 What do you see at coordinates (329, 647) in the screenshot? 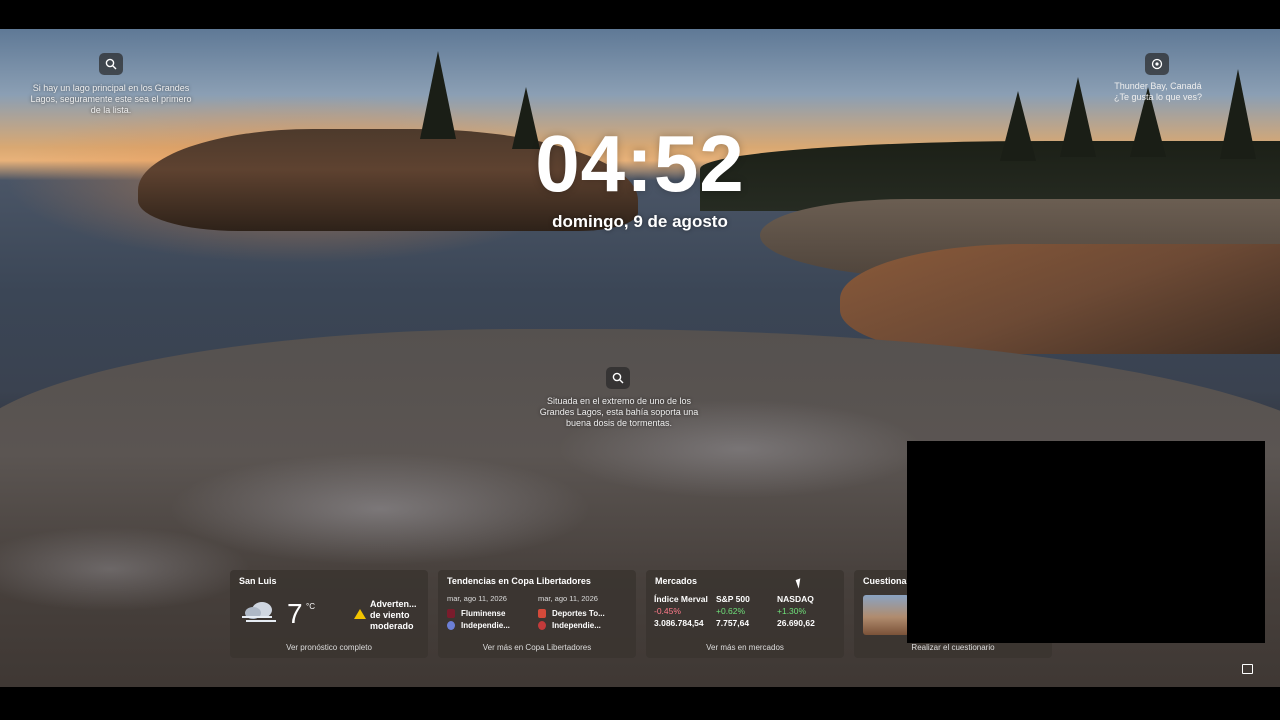
I see `weather-forecast-link: Ver pronóstico completo` at bounding box center [329, 647].